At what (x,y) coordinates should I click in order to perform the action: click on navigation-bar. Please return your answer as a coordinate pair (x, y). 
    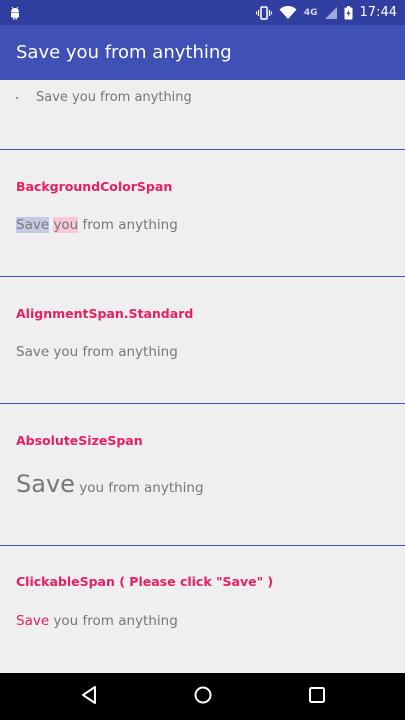
    Looking at the image, I should click on (202, 696).